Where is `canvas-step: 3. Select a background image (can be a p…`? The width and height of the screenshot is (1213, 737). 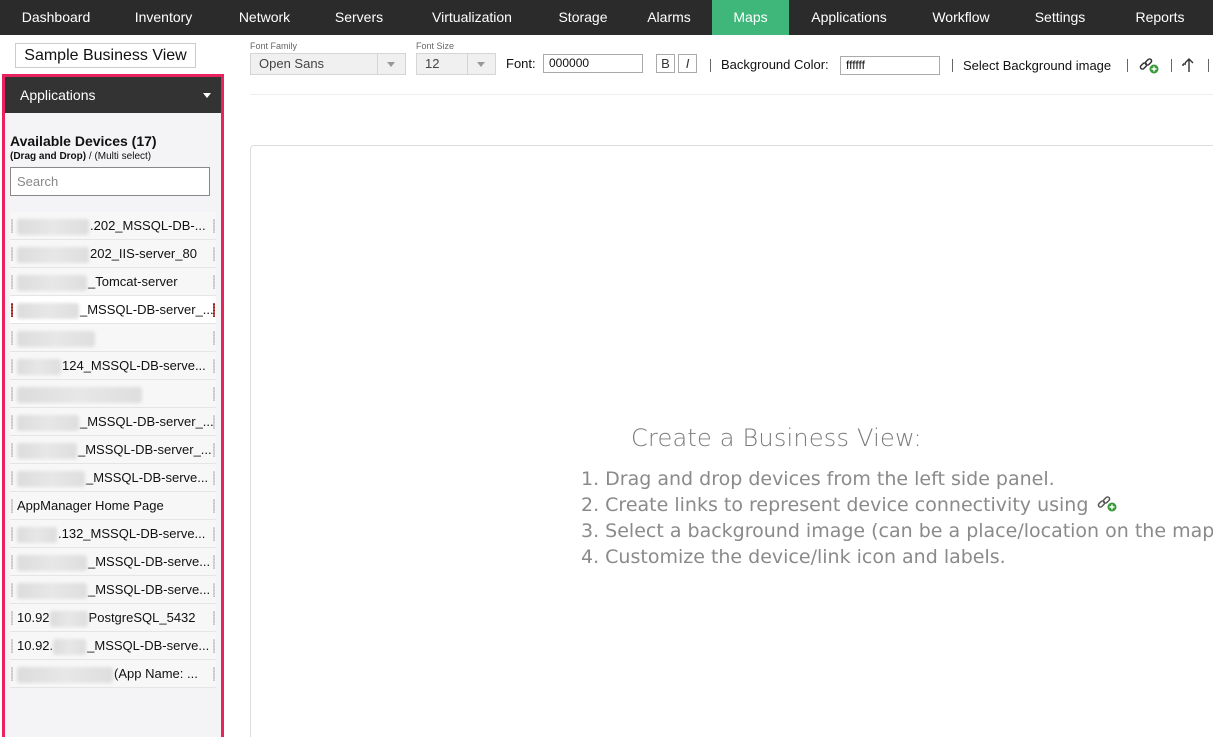
canvas-step: 3. Select a background image (can be a p… is located at coordinates (897, 531).